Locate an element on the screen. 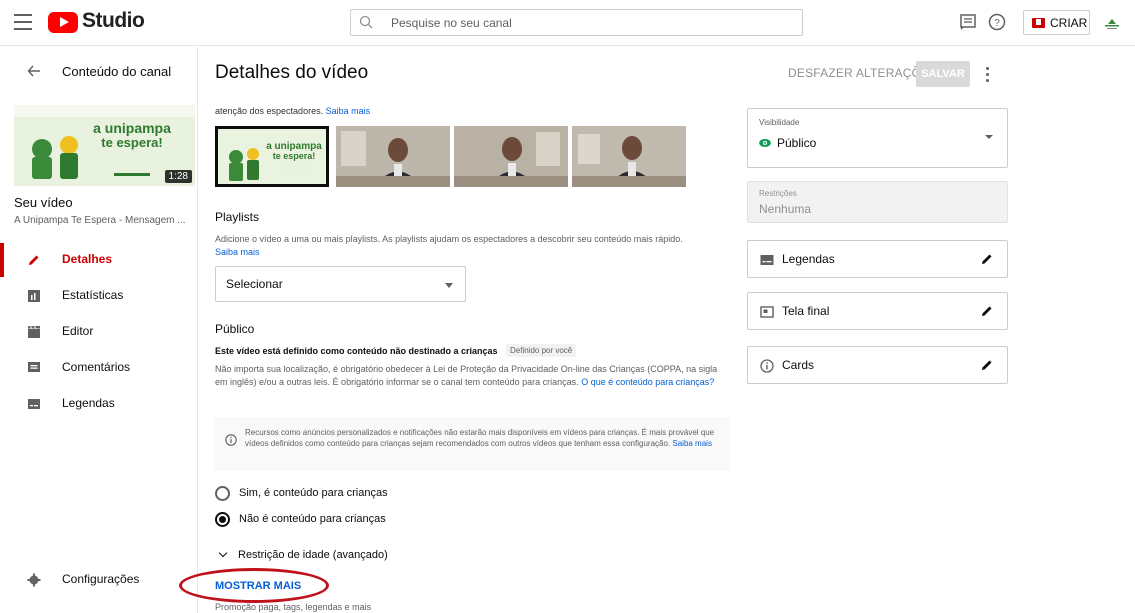  sidebar-item-comments: Comentários is located at coordinates (99, 368).